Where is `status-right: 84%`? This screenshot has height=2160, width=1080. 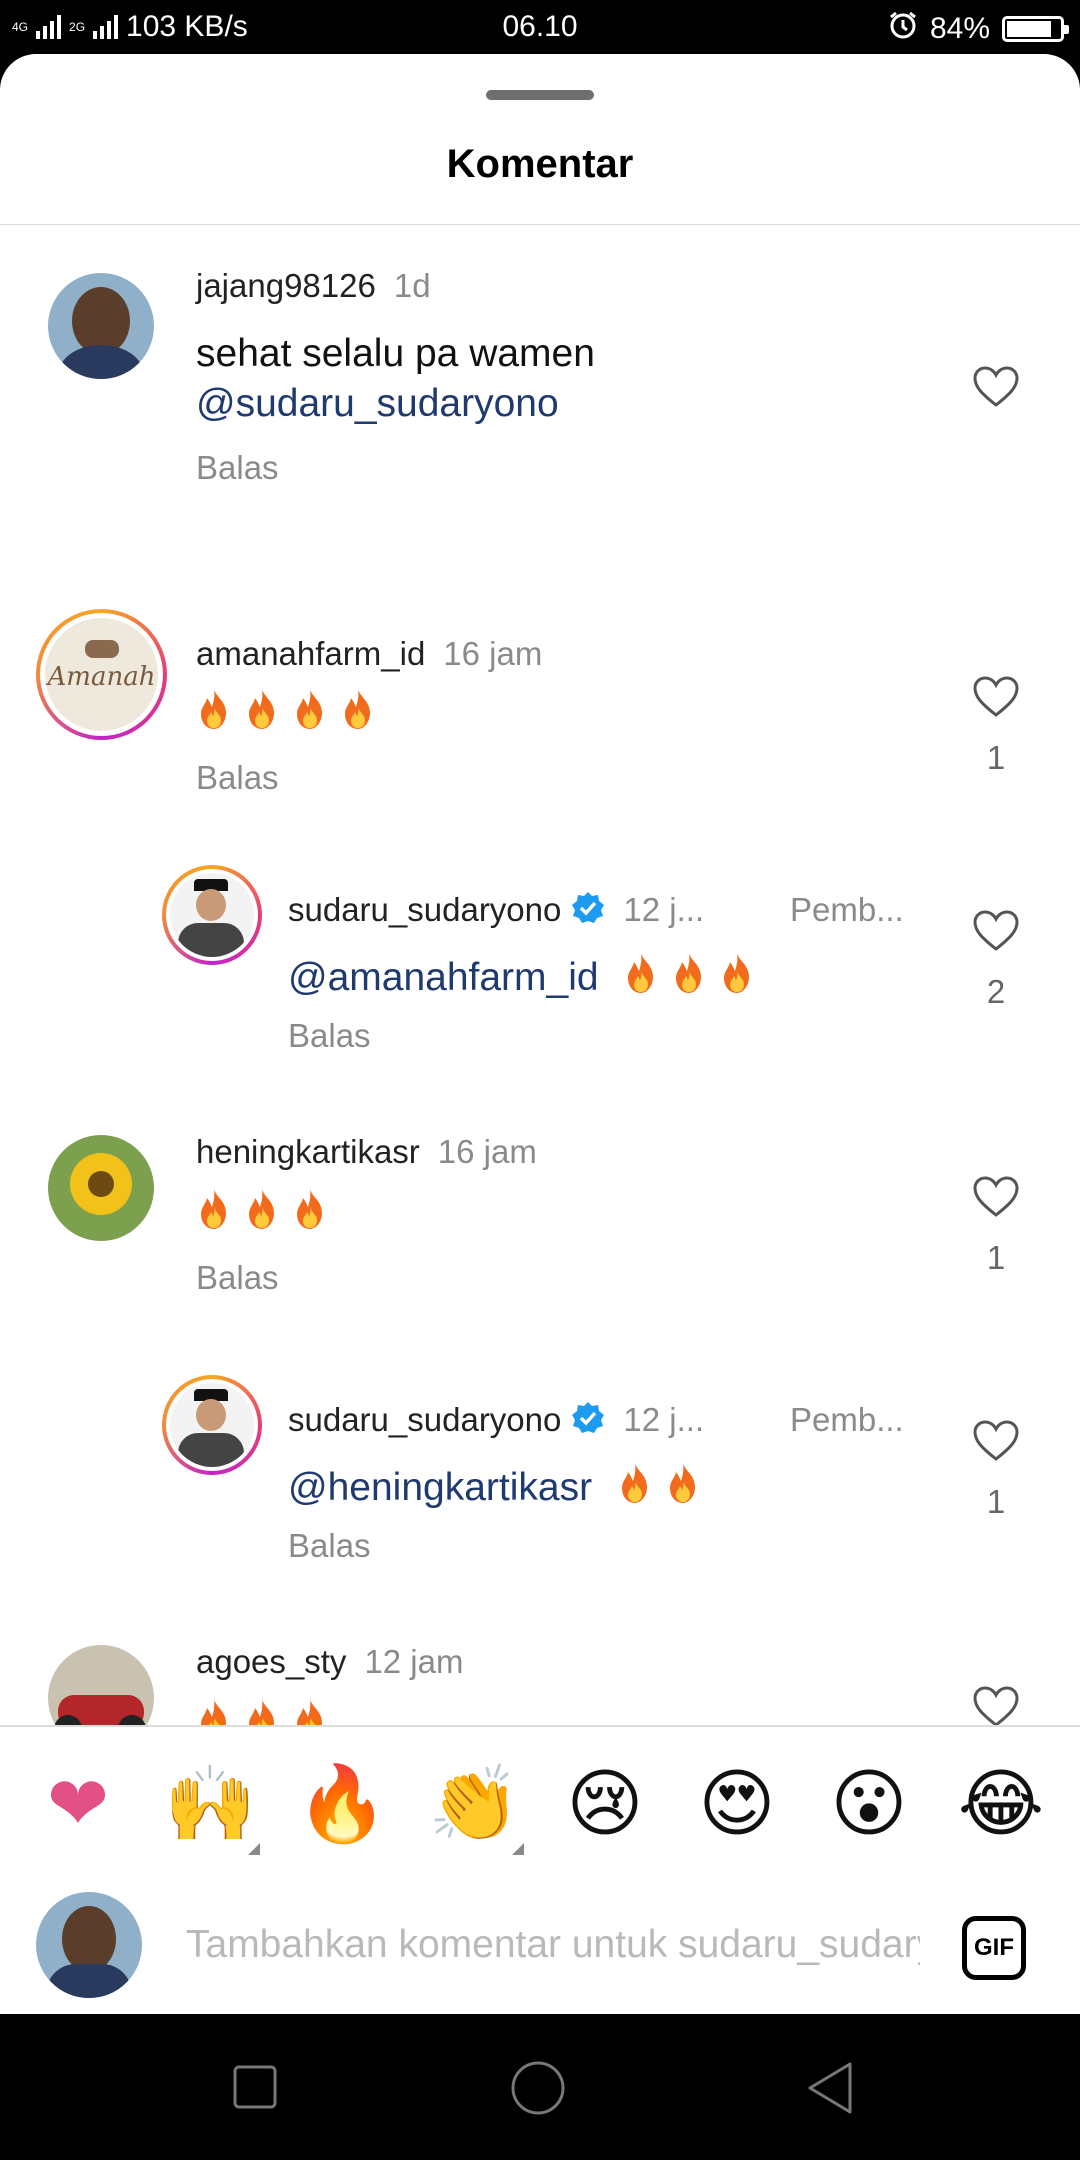 status-right: 84% is located at coordinates (978, 29).